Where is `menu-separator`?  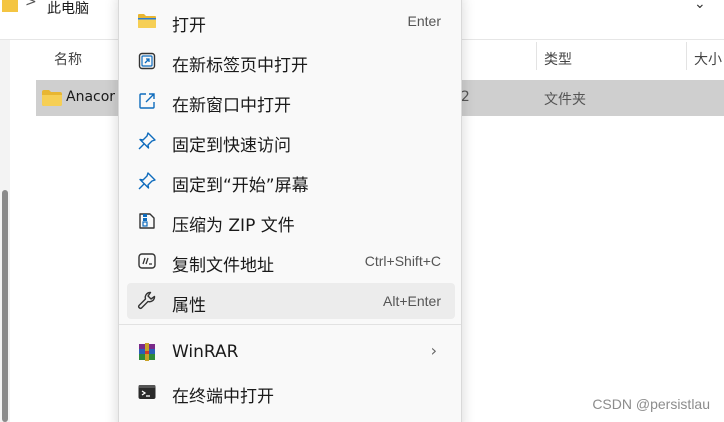 menu-separator is located at coordinates (290, 324).